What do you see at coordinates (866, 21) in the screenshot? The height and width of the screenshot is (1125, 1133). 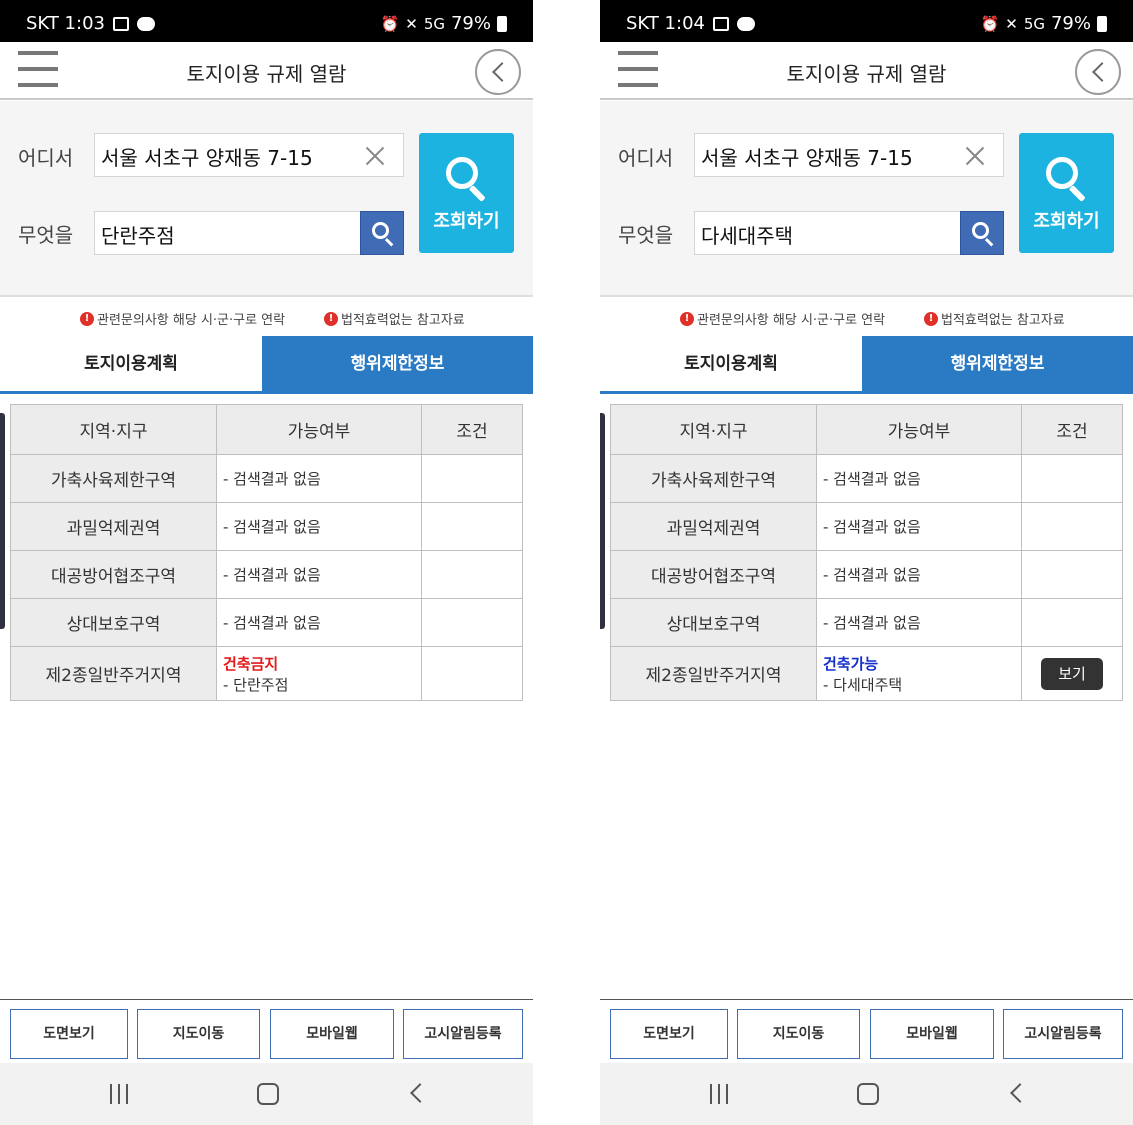 I see `status-bar: SKT 1:04 ⏰ ✕ 5G 79%` at bounding box center [866, 21].